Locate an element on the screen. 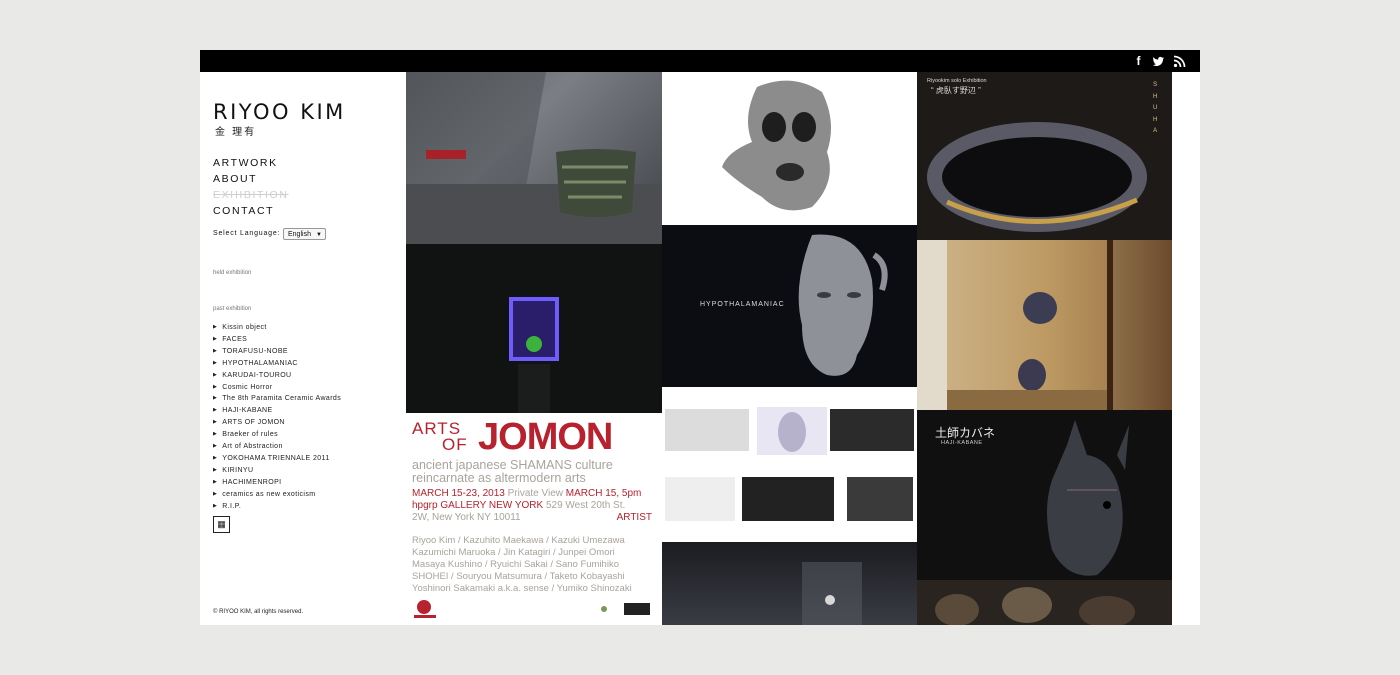  list-item: ▶ HAJI-KABANE is located at coordinates (277, 411).